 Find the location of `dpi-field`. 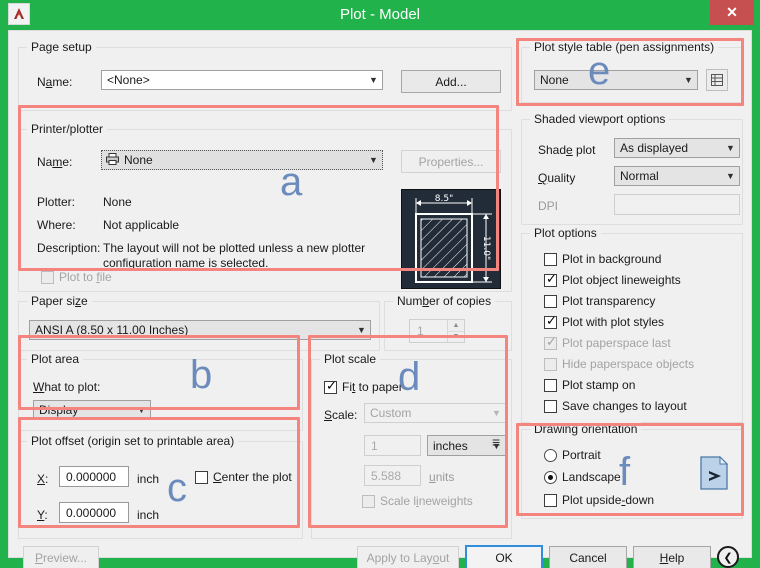

dpi-field is located at coordinates (677, 204).